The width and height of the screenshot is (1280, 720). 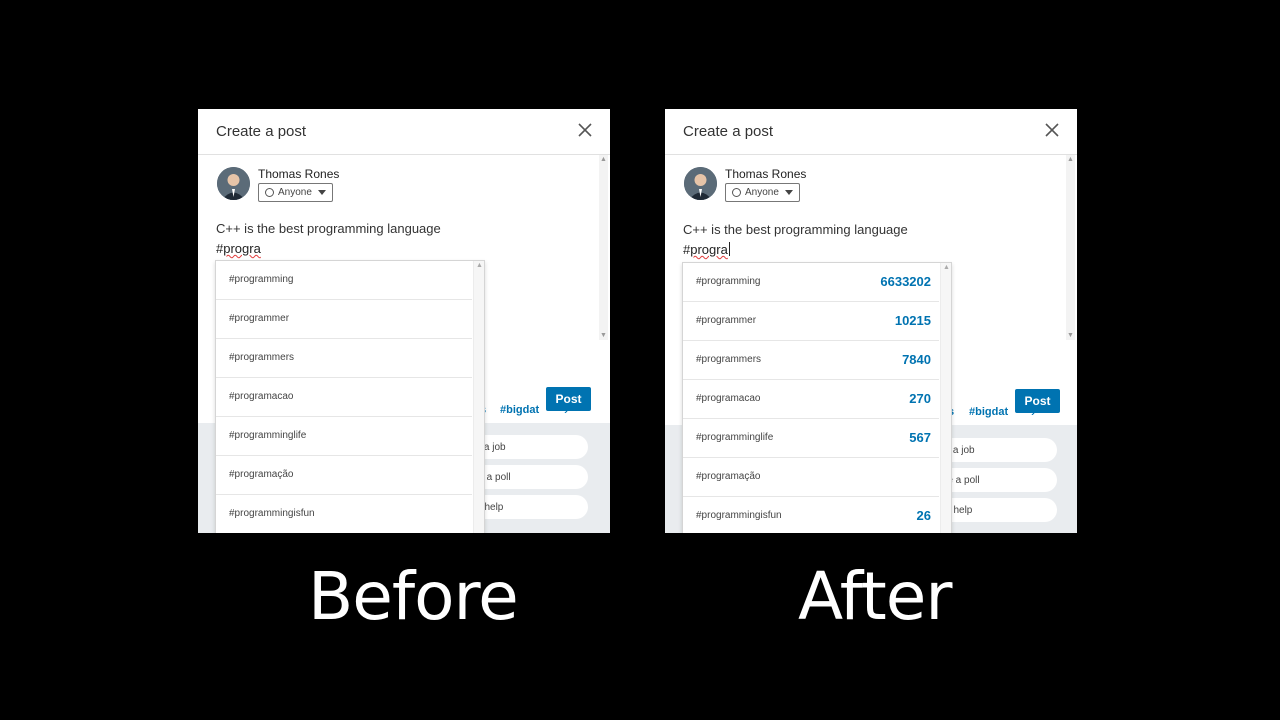 What do you see at coordinates (344, 514) in the screenshot?
I see `suggestion-item: #programmingisfun` at bounding box center [344, 514].